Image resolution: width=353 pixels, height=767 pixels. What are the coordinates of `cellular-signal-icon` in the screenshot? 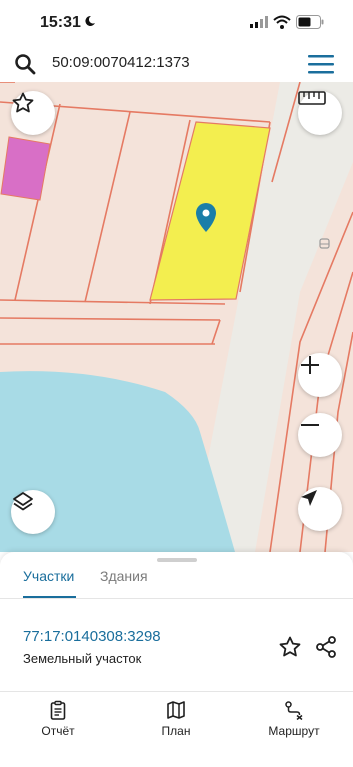 It's located at (259, 22).